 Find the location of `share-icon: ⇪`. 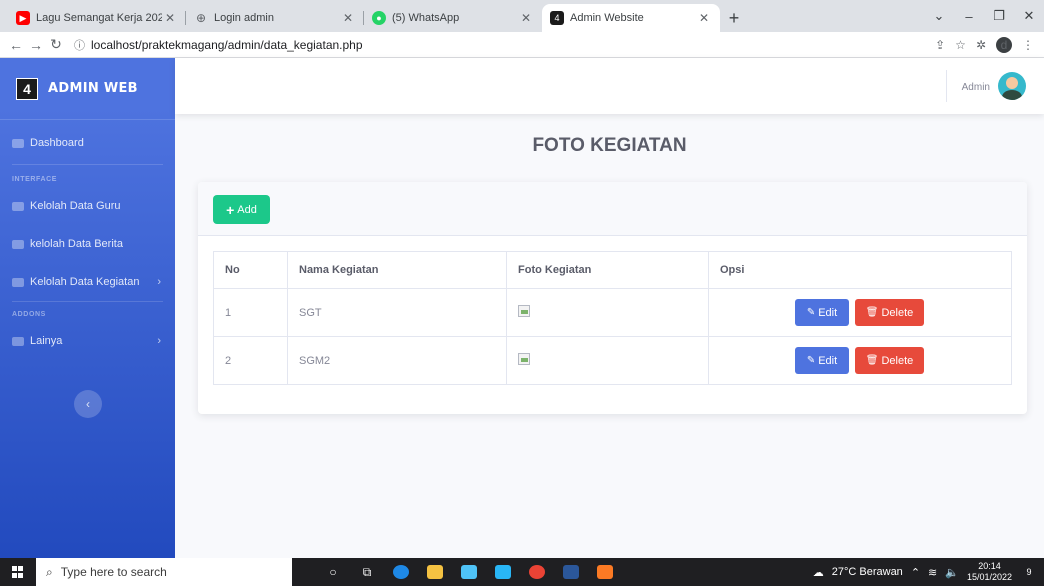

share-icon: ⇪ is located at coordinates (940, 45).